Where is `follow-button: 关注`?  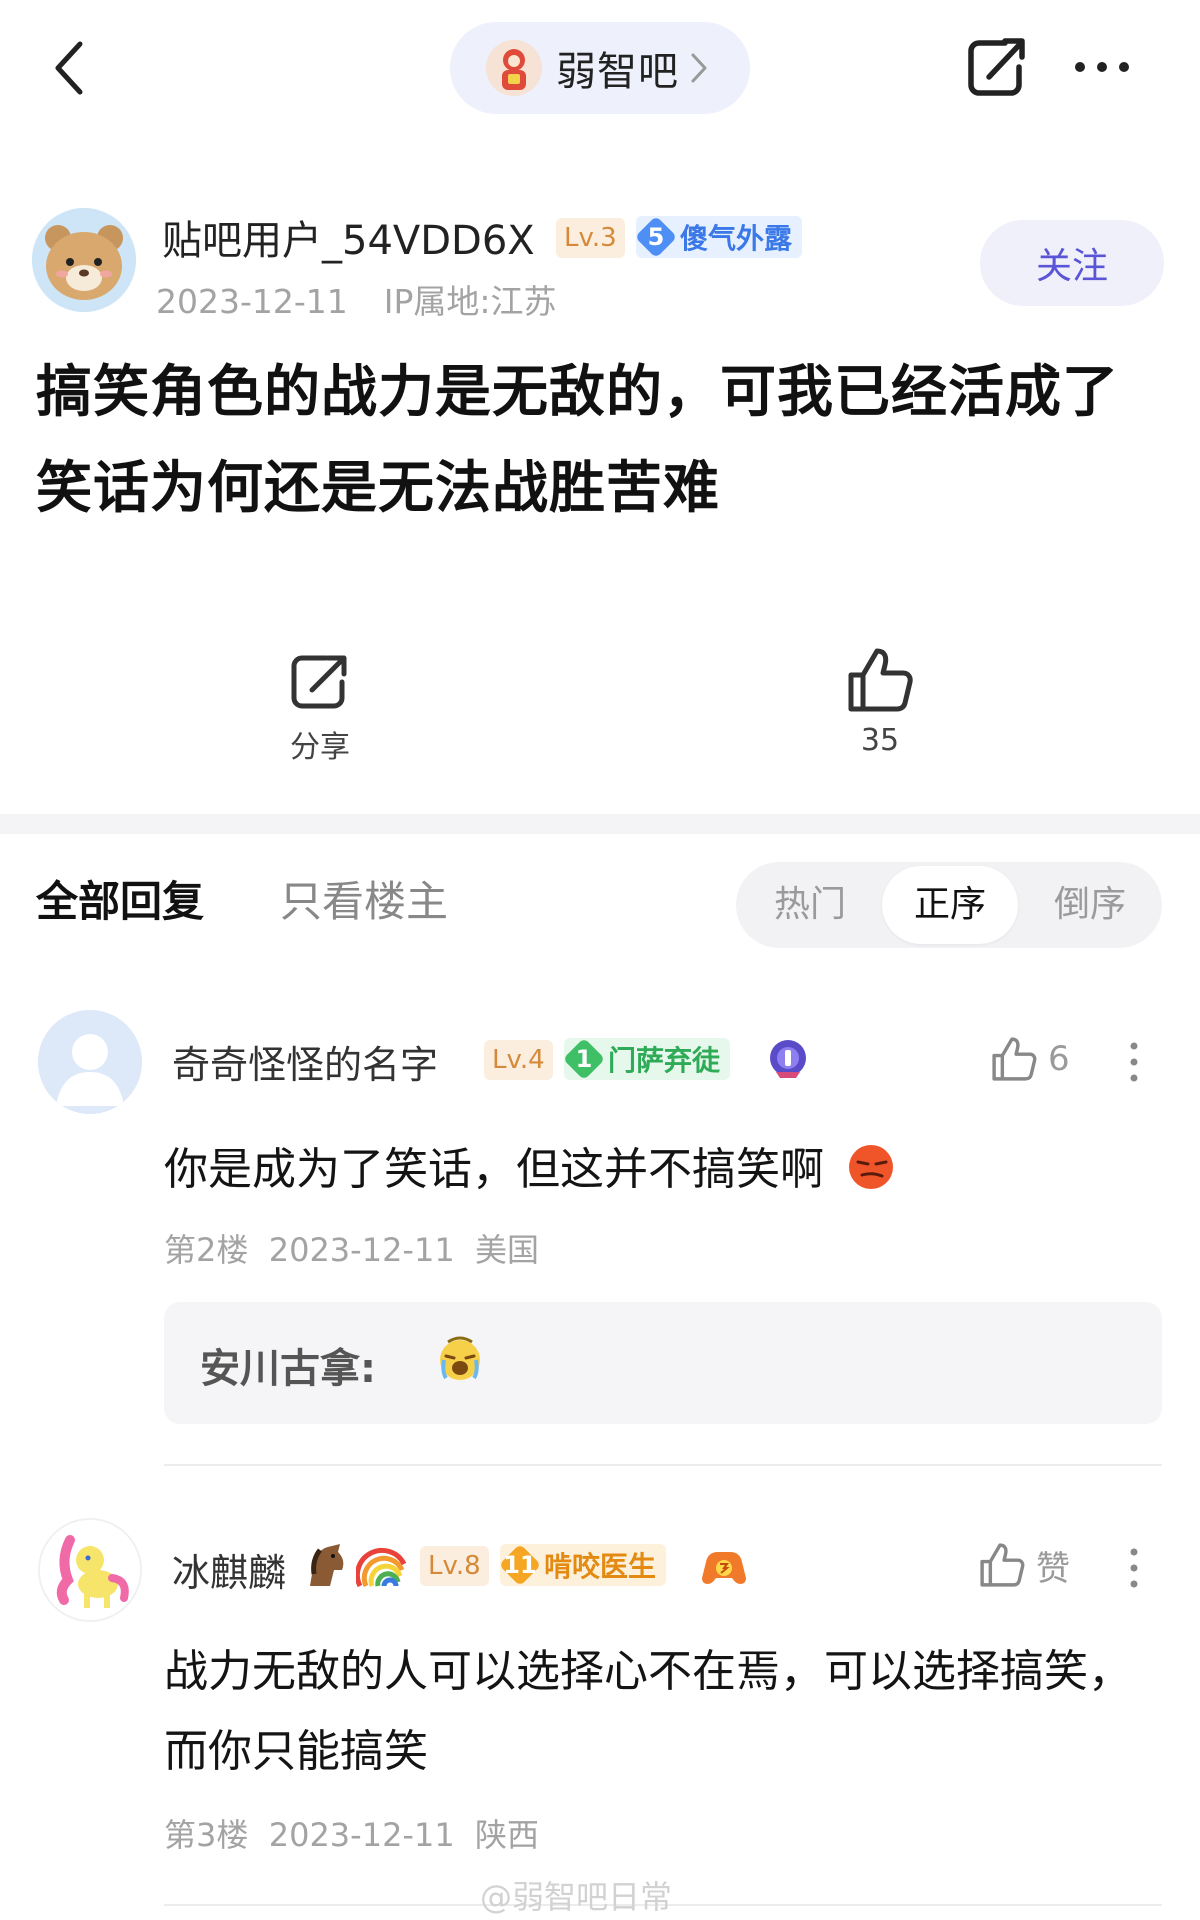 follow-button: 关注 is located at coordinates (1072, 263).